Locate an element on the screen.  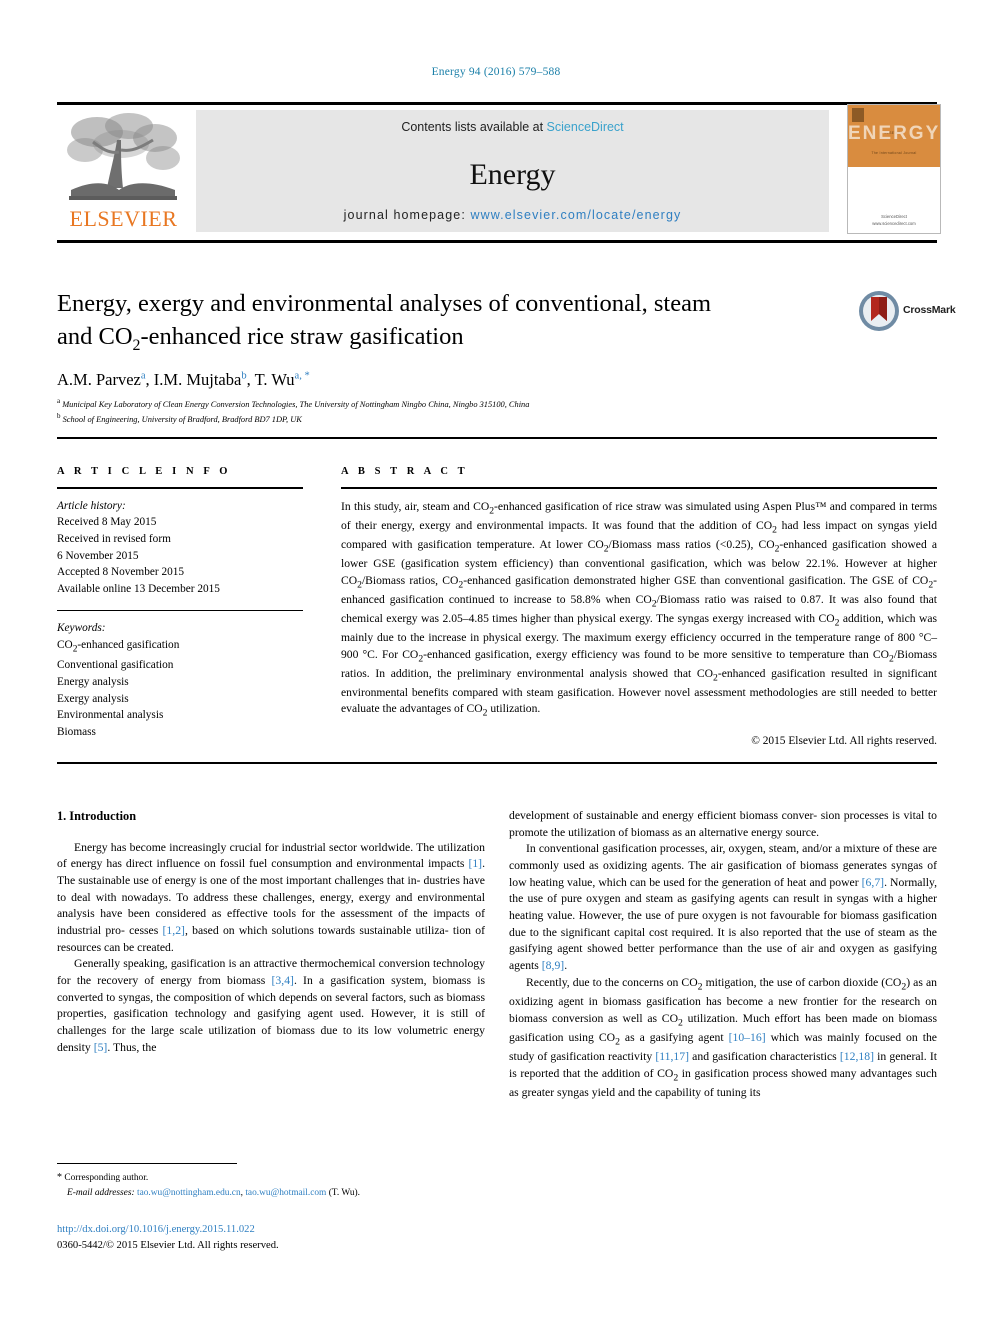
running-head: Energy 94 (2016) 579–588 is located at coordinates (496, 72).